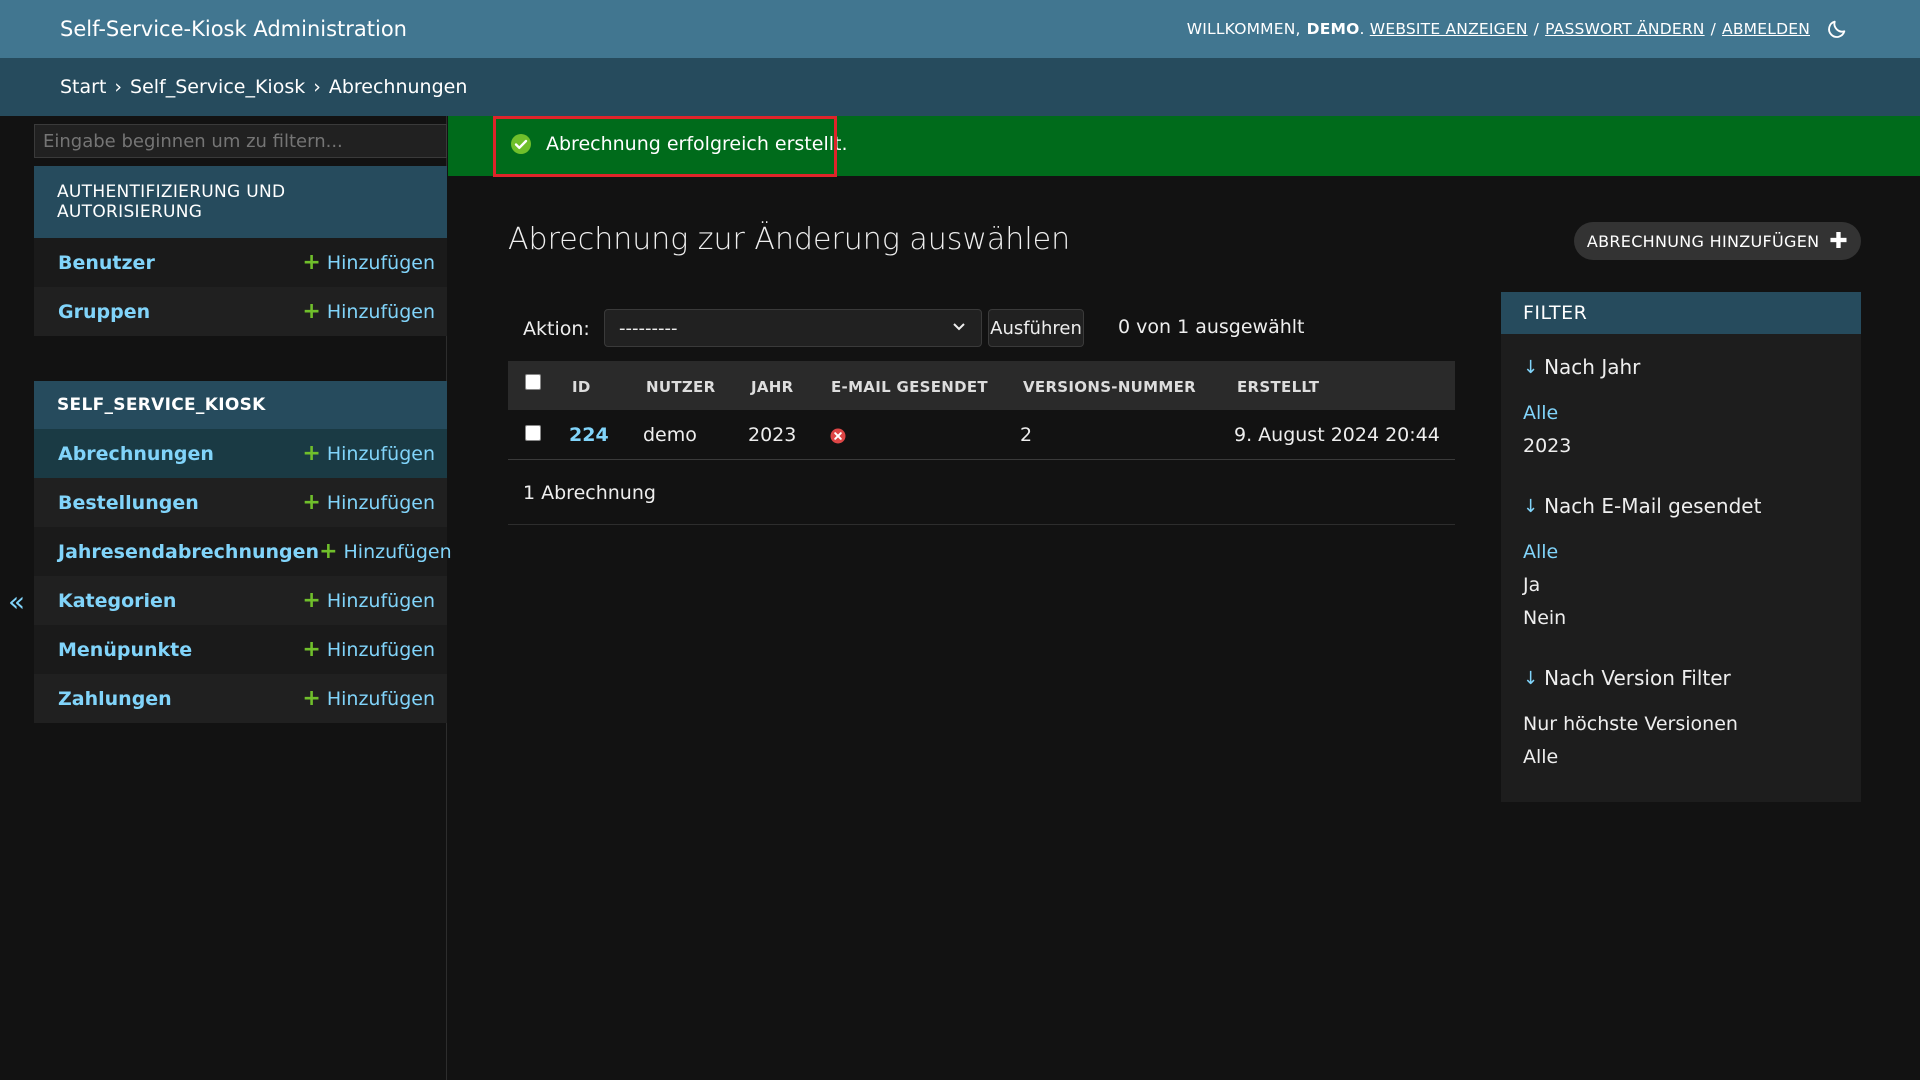  I want to click on breadcrumb-home: Start, so click(83, 87).